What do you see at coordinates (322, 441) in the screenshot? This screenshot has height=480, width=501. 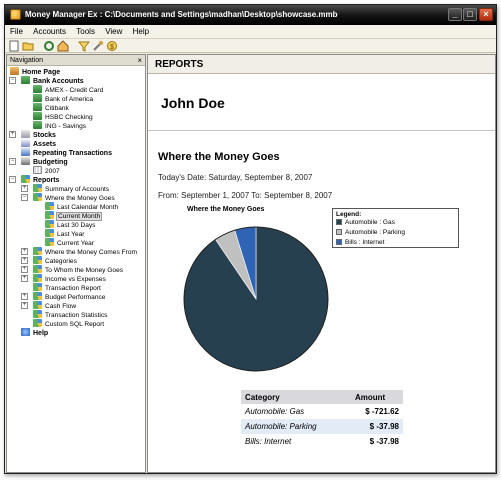 I see `table-row: Bills: Internet $ -37.98` at bounding box center [322, 441].